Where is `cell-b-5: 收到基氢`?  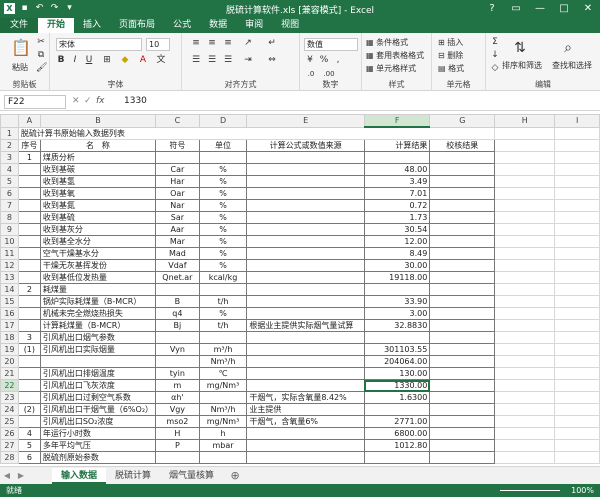
cell-b-5: 收到基氢 is located at coordinates (98, 181).